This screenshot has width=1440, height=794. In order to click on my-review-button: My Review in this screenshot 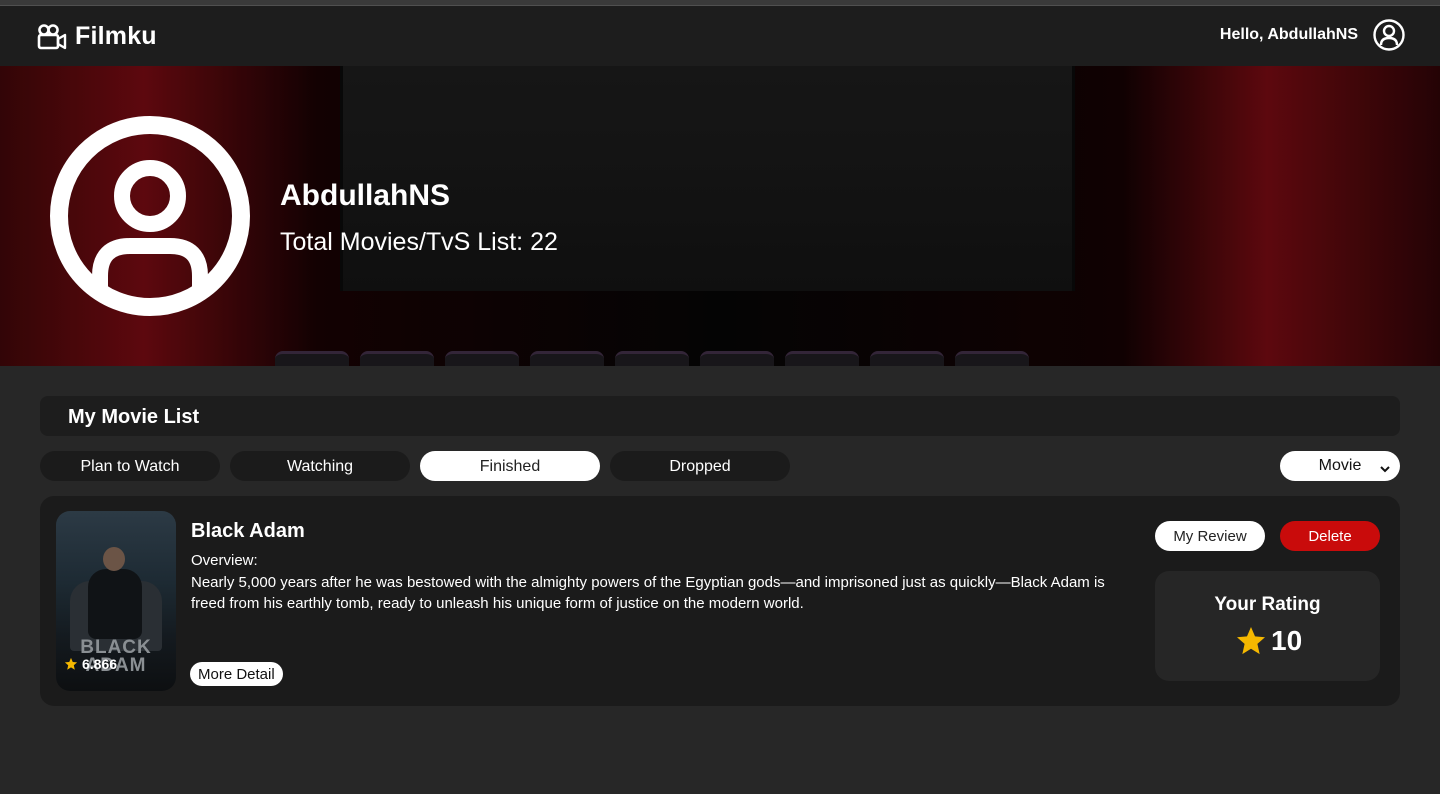, I will do `click(1210, 536)`.